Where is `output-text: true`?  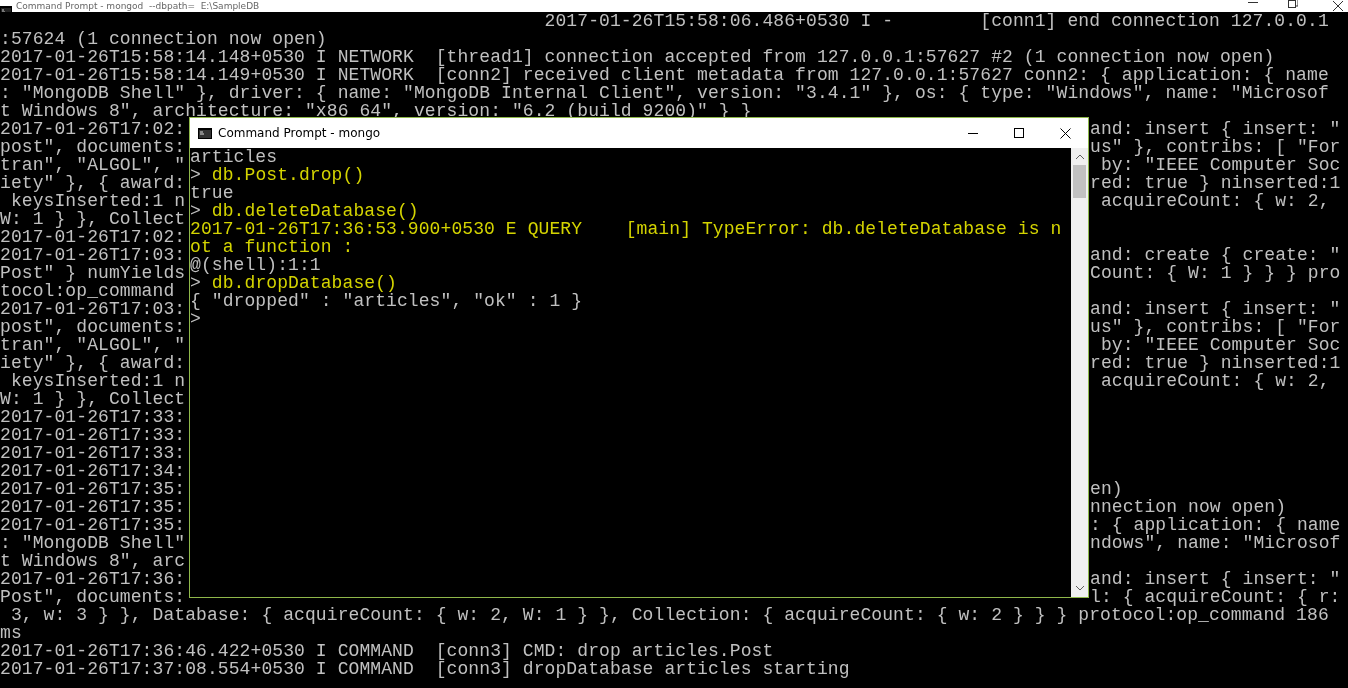
output-text: true is located at coordinates (212, 193).